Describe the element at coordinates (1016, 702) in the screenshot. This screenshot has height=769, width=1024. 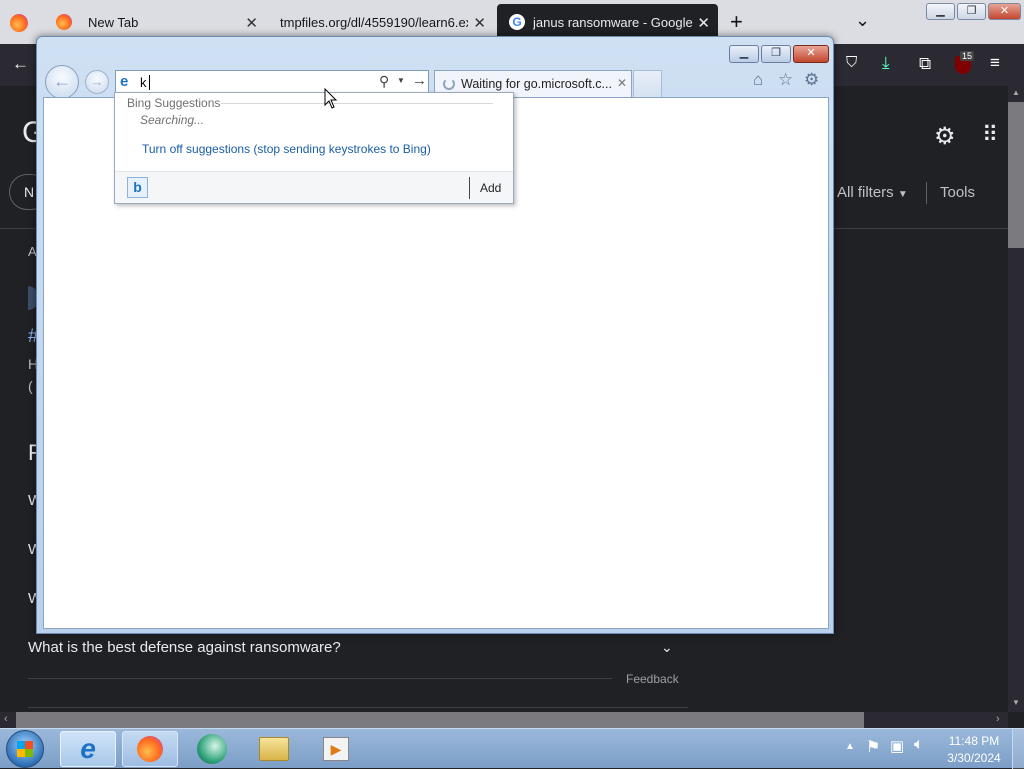
I see `scroll-down-icon: ▼` at that location.